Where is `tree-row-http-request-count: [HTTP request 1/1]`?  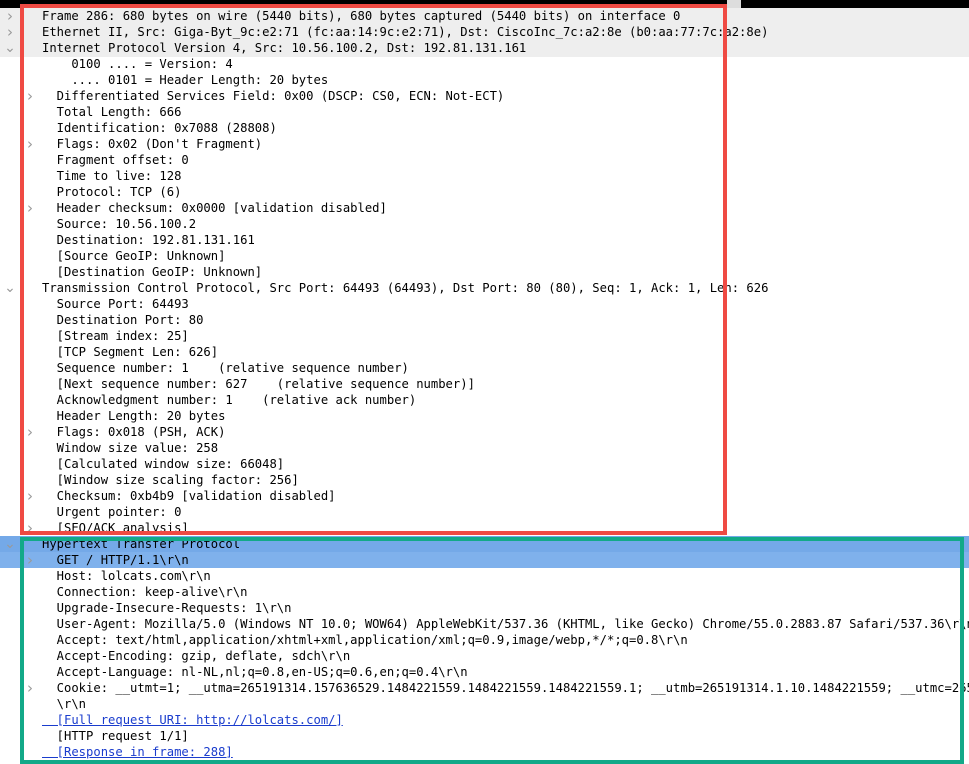 tree-row-http-request-count: [HTTP request 1/1] is located at coordinates (484, 736).